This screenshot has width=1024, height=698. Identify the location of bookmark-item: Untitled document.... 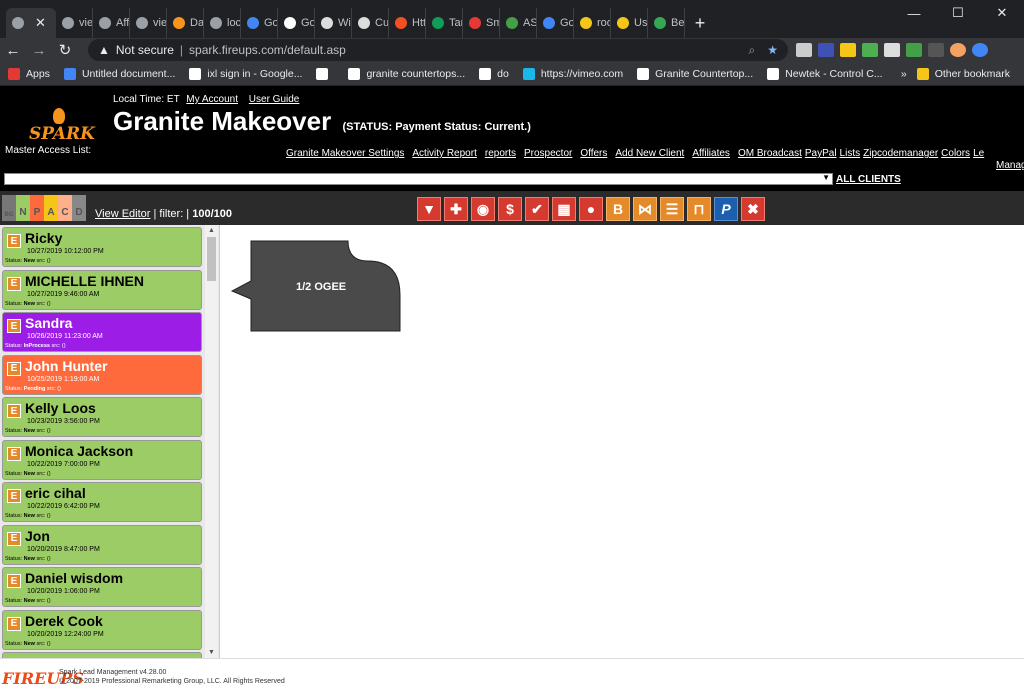
(119, 73).